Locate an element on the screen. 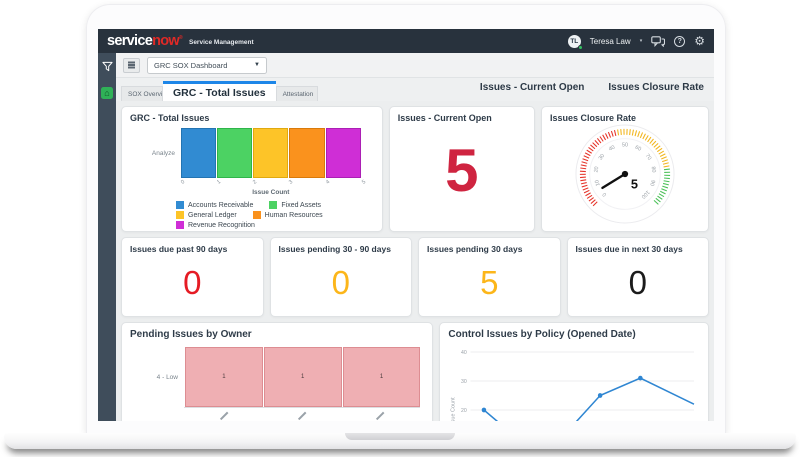 The height and width of the screenshot is (457, 800). svg-text: Issue Count is located at coordinates (454, 409).